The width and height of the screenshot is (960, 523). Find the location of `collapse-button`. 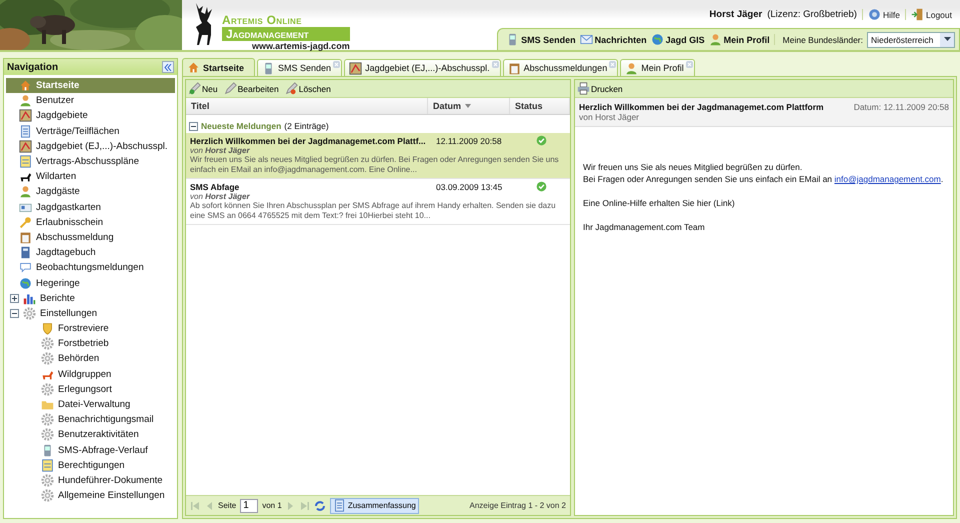

collapse-button is located at coordinates (168, 67).